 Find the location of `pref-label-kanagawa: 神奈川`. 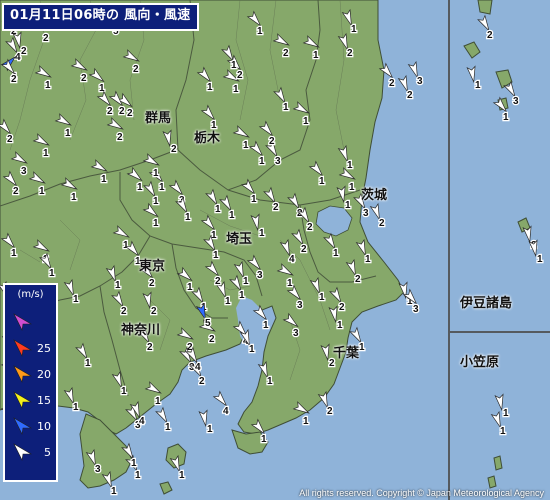

pref-label-kanagawa: 神奈川 is located at coordinates (141, 330).